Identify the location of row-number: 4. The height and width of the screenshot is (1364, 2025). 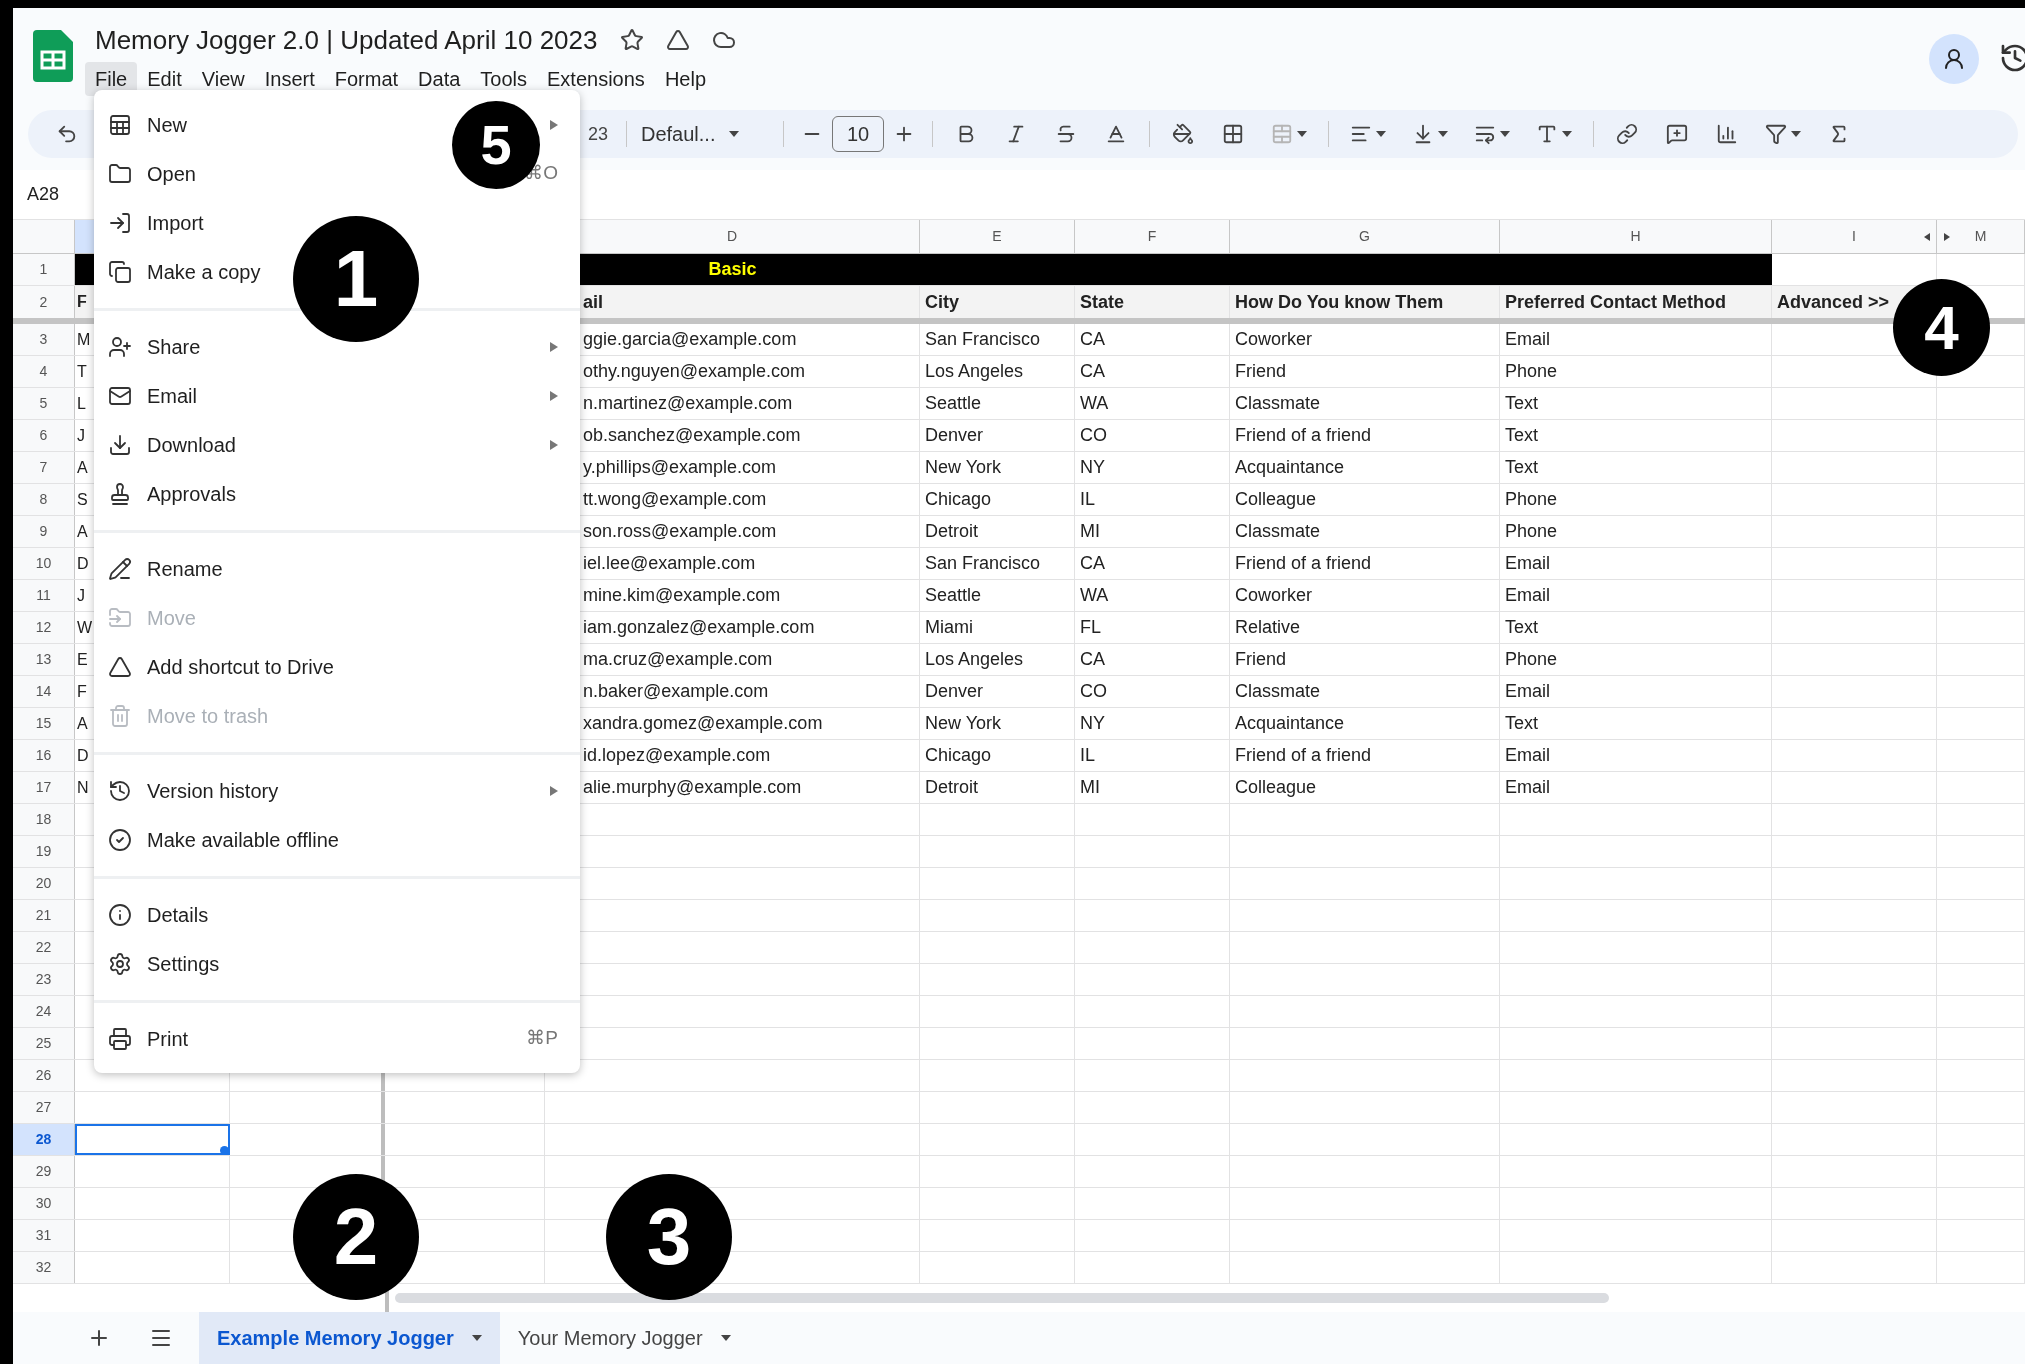
(43, 371).